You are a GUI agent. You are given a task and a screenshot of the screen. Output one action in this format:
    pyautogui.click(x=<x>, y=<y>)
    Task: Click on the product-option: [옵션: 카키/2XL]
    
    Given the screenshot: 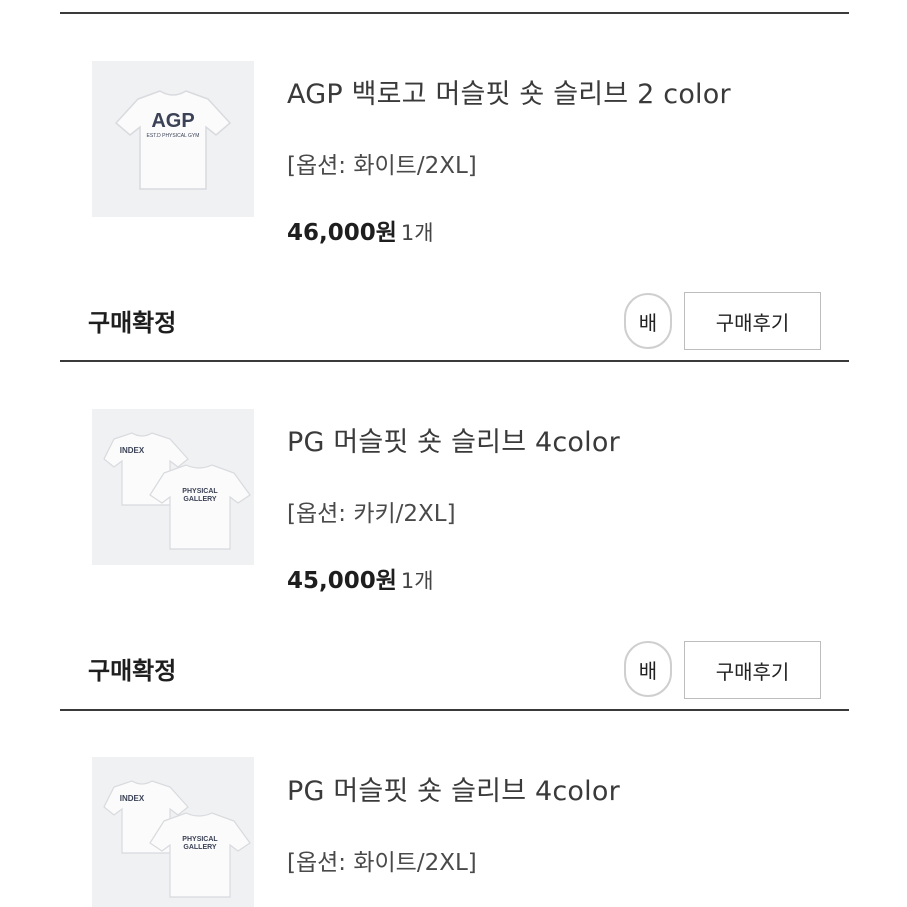 What is the action you would take?
    pyautogui.click(x=371, y=514)
    